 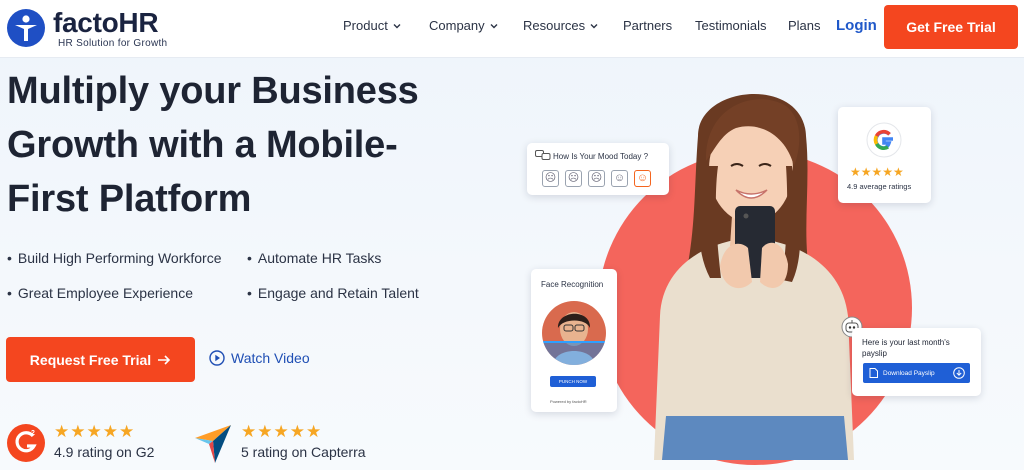 What do you see at coordinates (314, 258) in the screenshot?
I see `feature-item: Automate HR Tasks` at bounding box center [314, 258].